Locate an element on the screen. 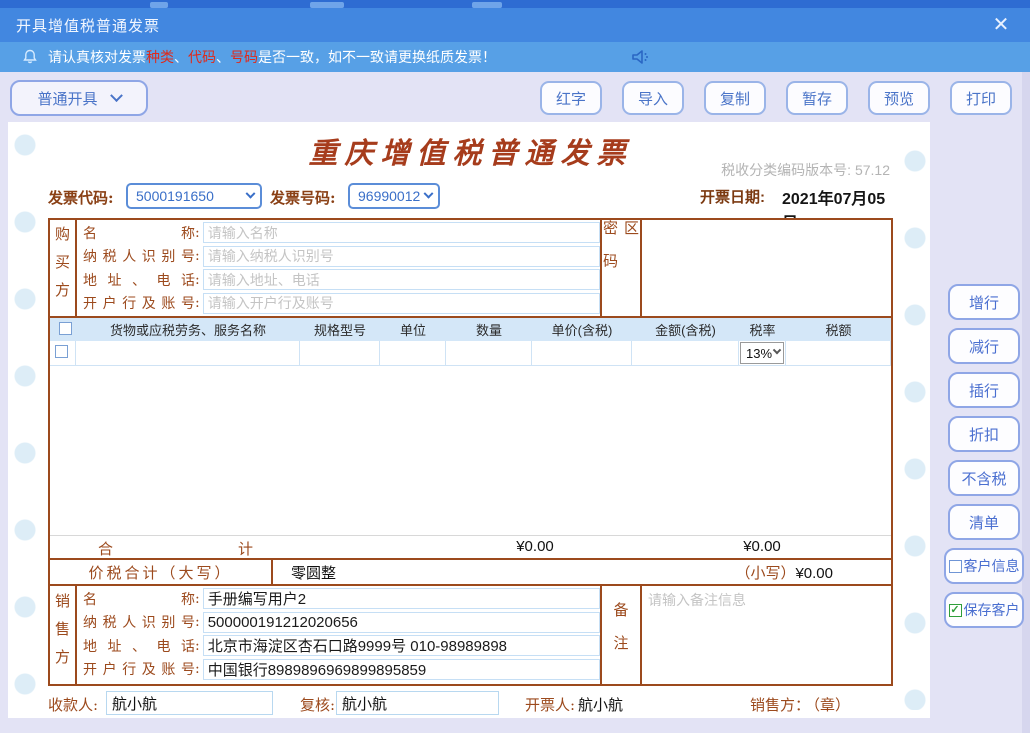  copy-button: 复制 is located at coordinates (735, 98).